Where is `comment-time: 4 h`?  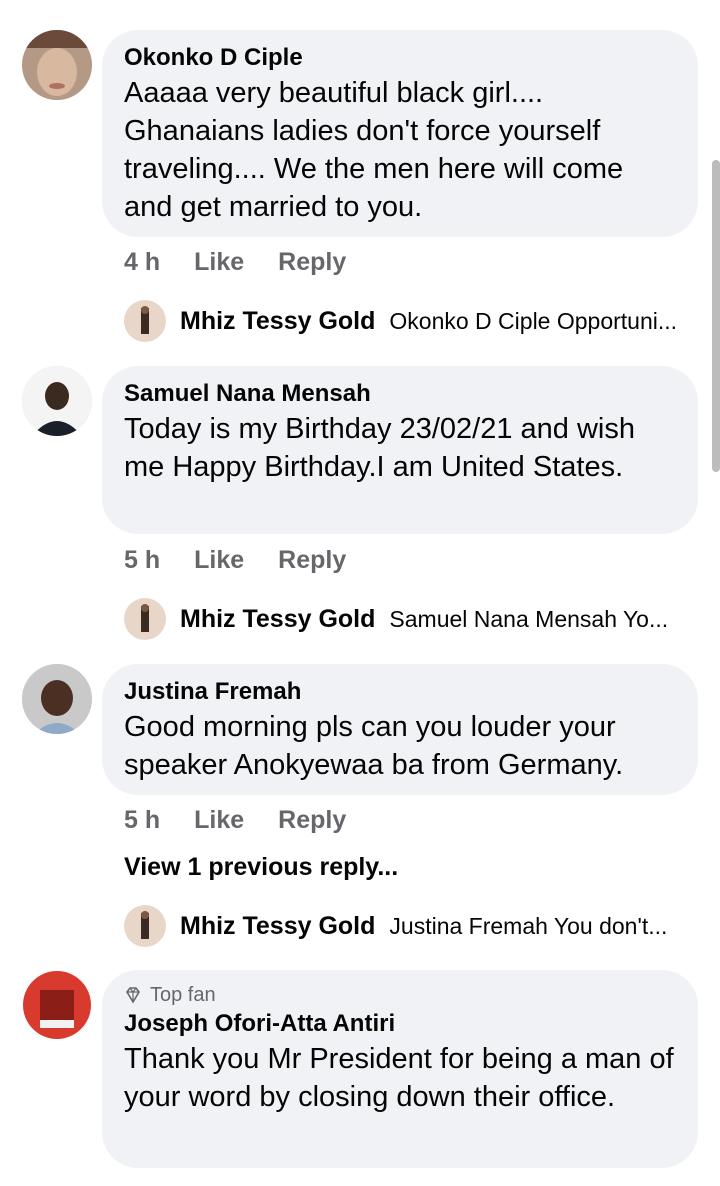
comment-time: 4 h is located at coordinates (142, 262).